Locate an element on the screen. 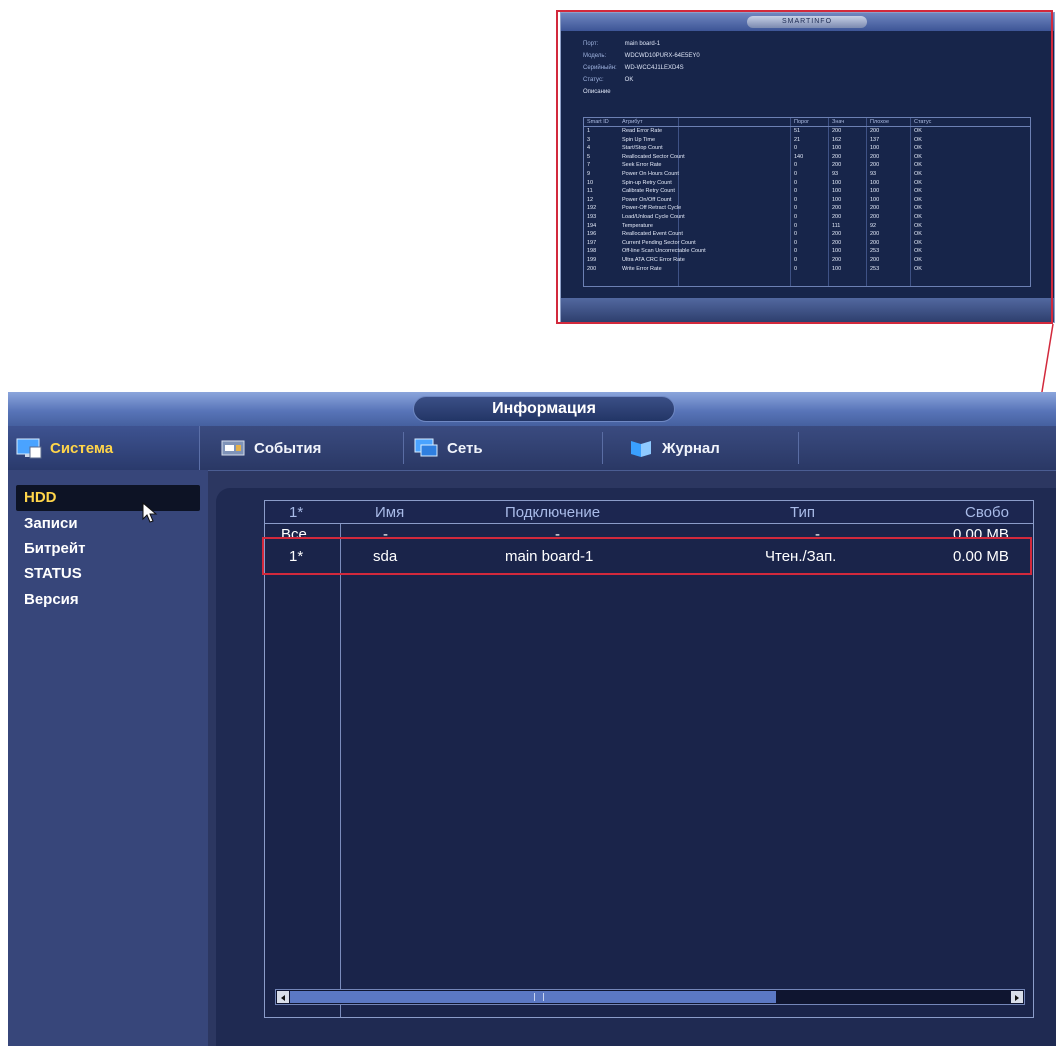 This screenshot has height=1046, width=1056. system-monitor-icon is located at coordinates (29, 448).